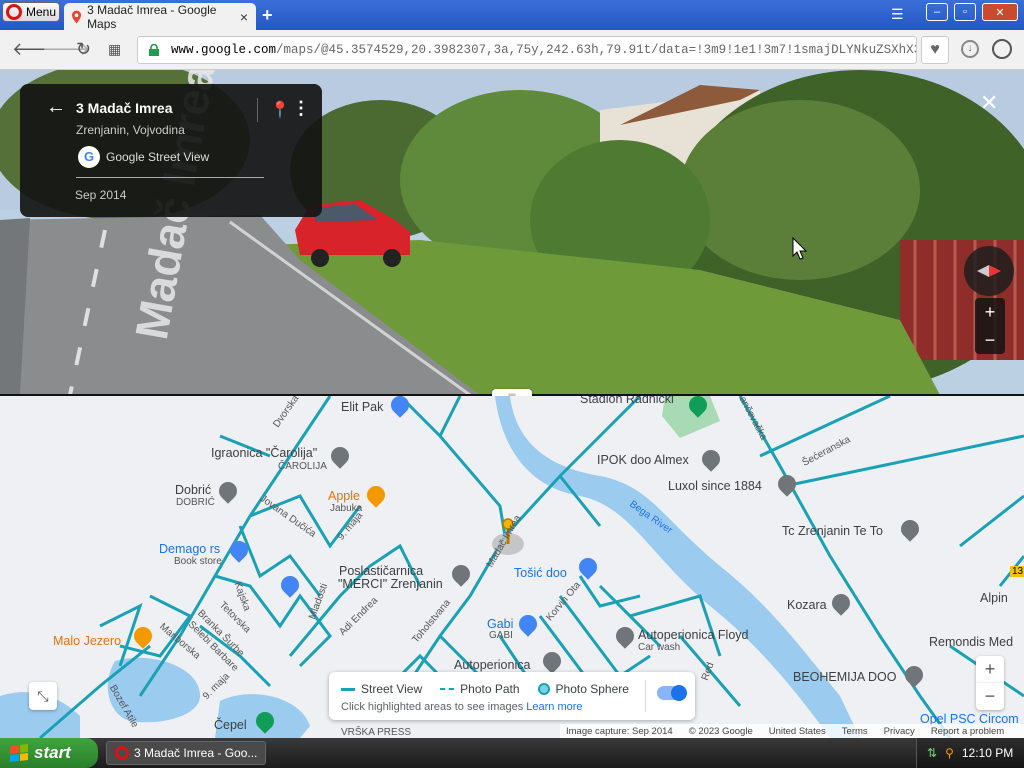 The width and height of the screenshot is (1024, 768). Describe the element at coordinates (627, 401) in the screenshot. I see `map-label: Stadion Radnički` at that location.